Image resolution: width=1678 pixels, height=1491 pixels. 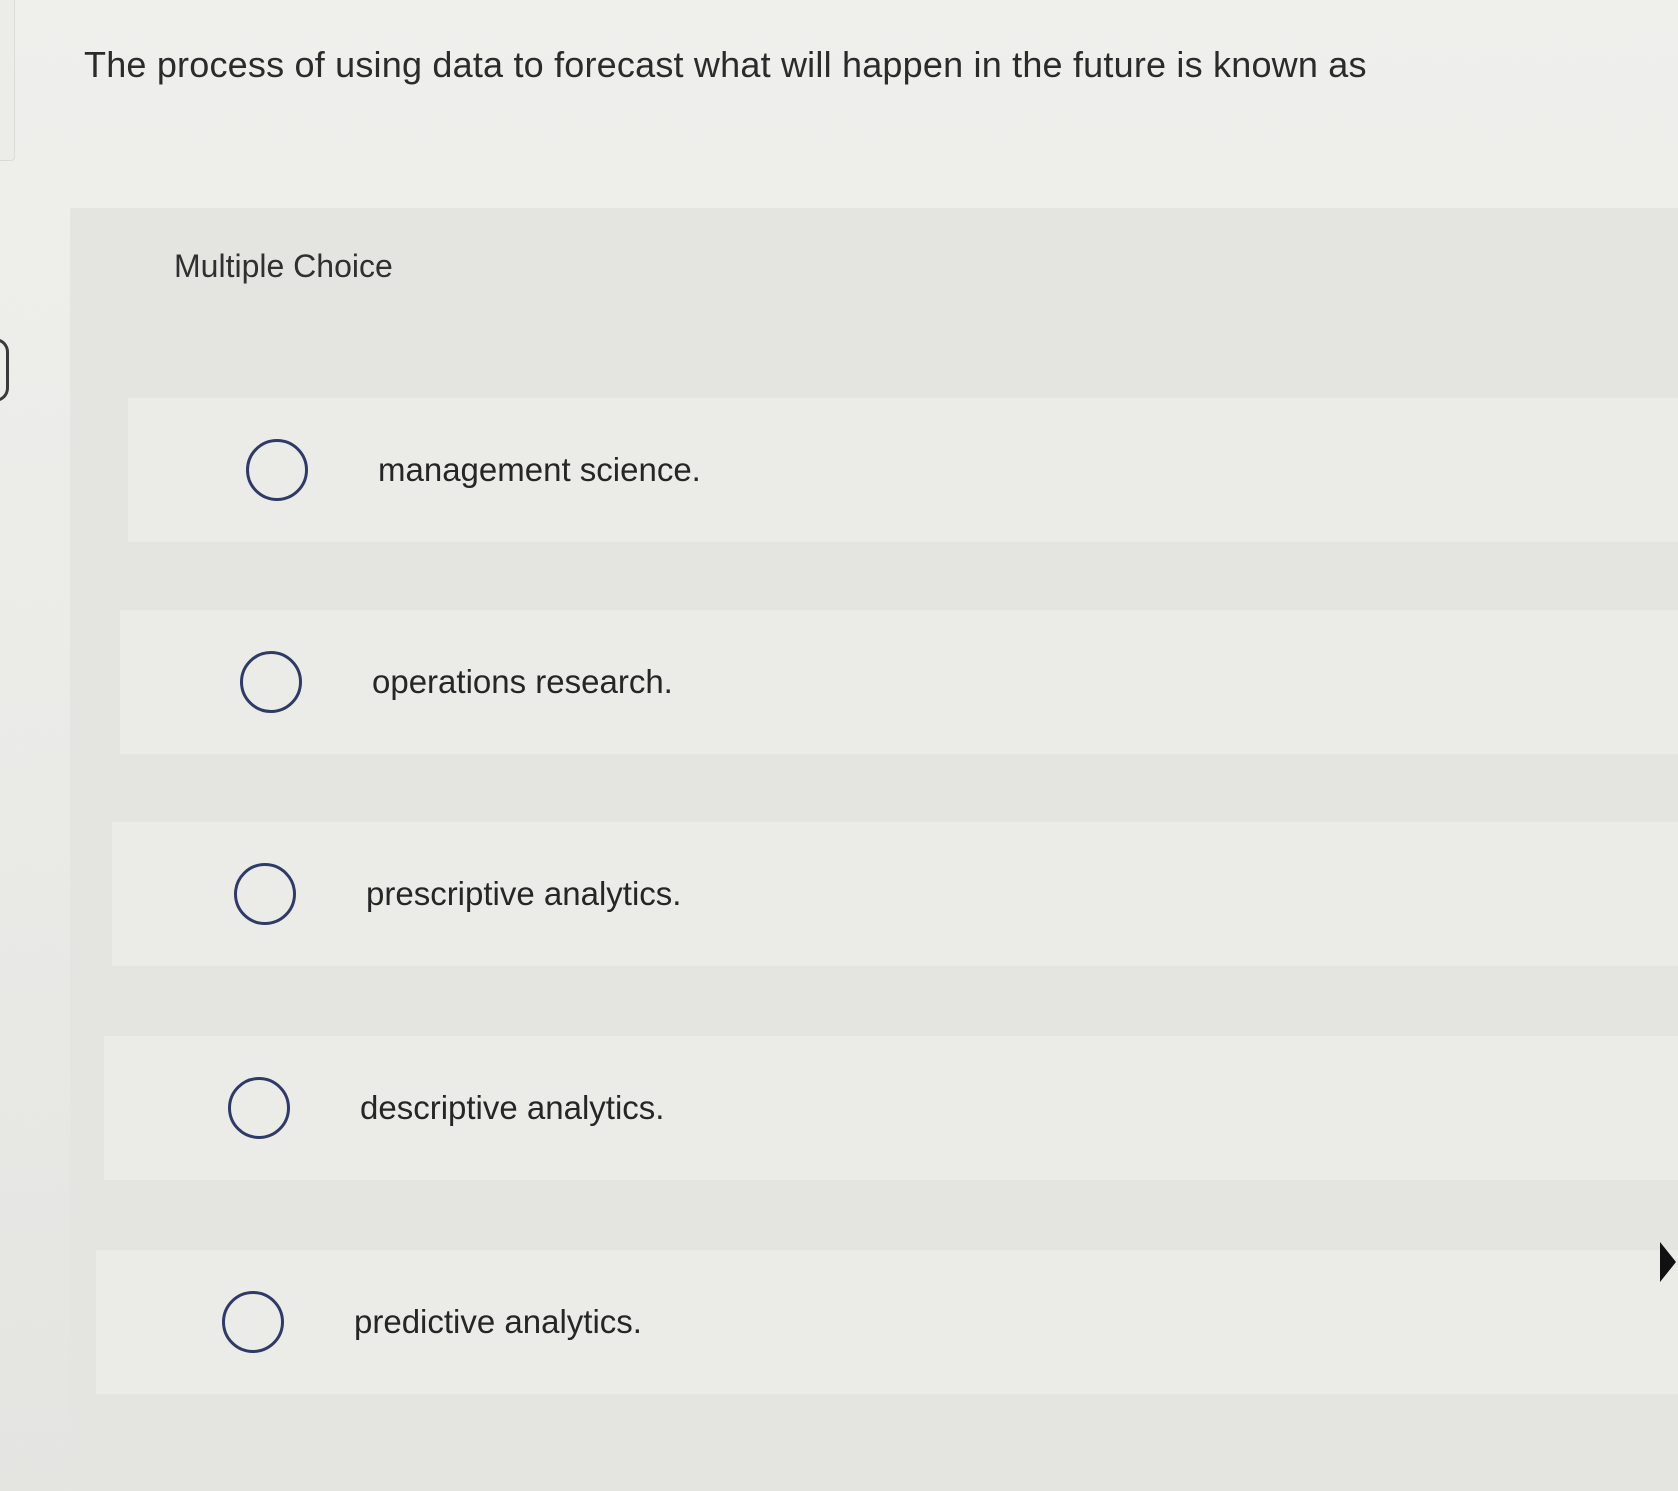 What do you see at coordinates (4, 370) in the screenshot?
I see `left-edge-tab` at bounding box center [4, 370].